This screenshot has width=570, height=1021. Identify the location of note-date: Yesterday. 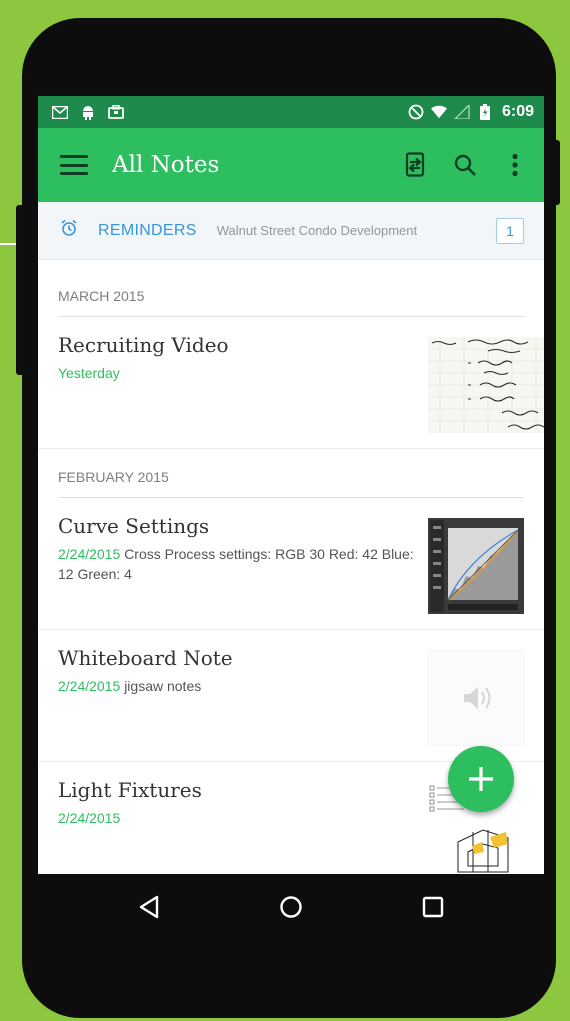
(89, 373).